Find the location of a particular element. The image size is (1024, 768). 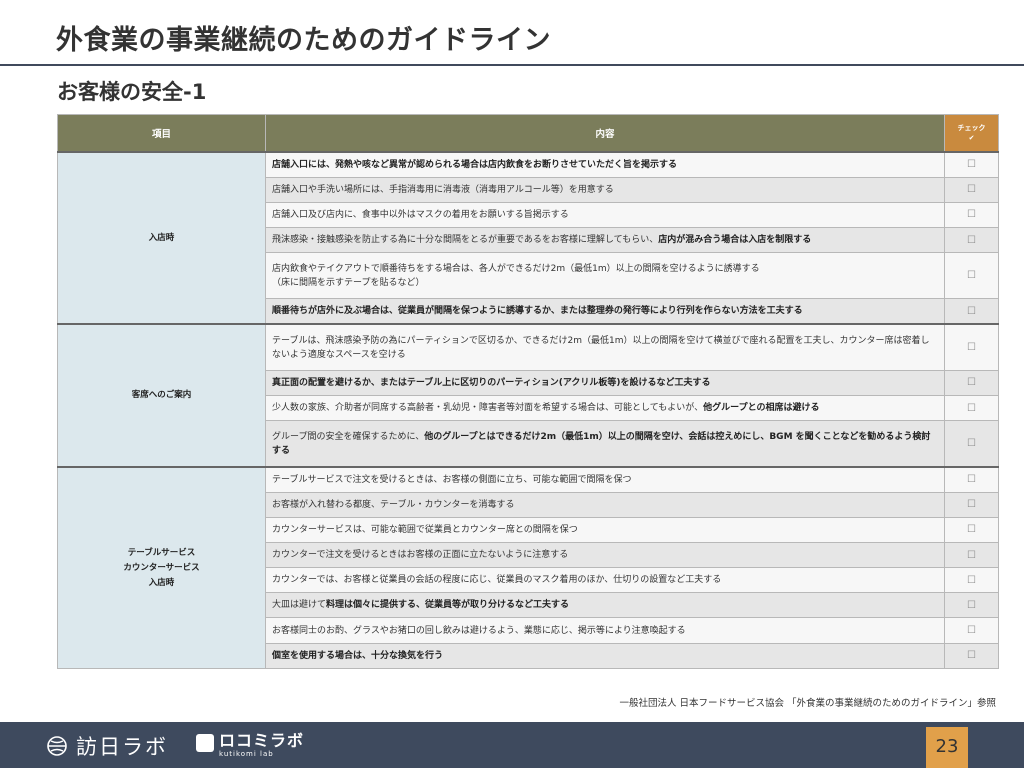

item-text: 店舗入口や手洗い場所には、手指消毒用に消毒液（消毒用アルコール等）を用意する is located at coordinates (443, 189).